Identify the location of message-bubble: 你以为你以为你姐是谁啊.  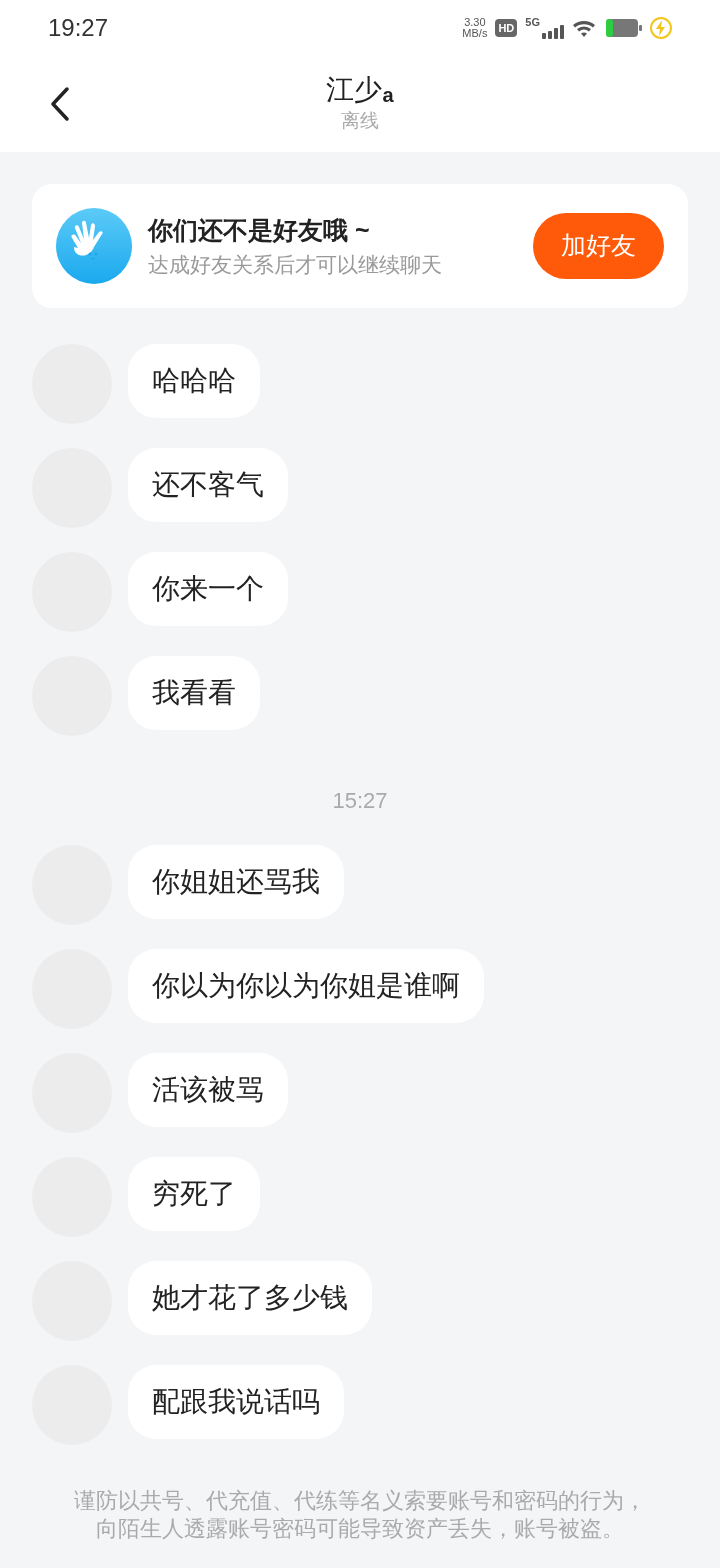
(306, 986).